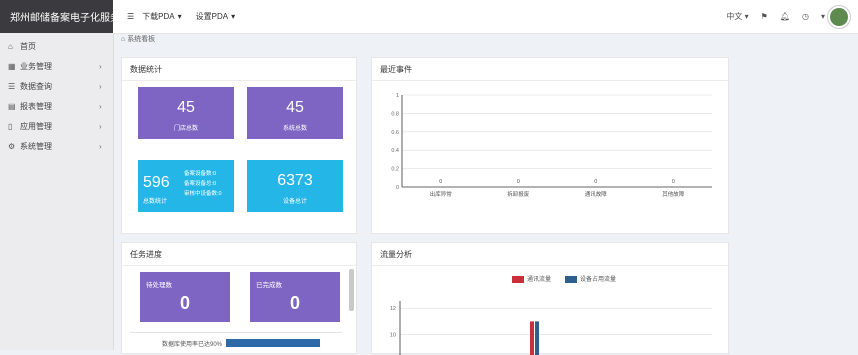 Image resolution: width=858 pixels, height=355 pixels. Describe the element at coordinates (395, 151) in the screenshot. I see `y-tick-label: 0.4` at that location.